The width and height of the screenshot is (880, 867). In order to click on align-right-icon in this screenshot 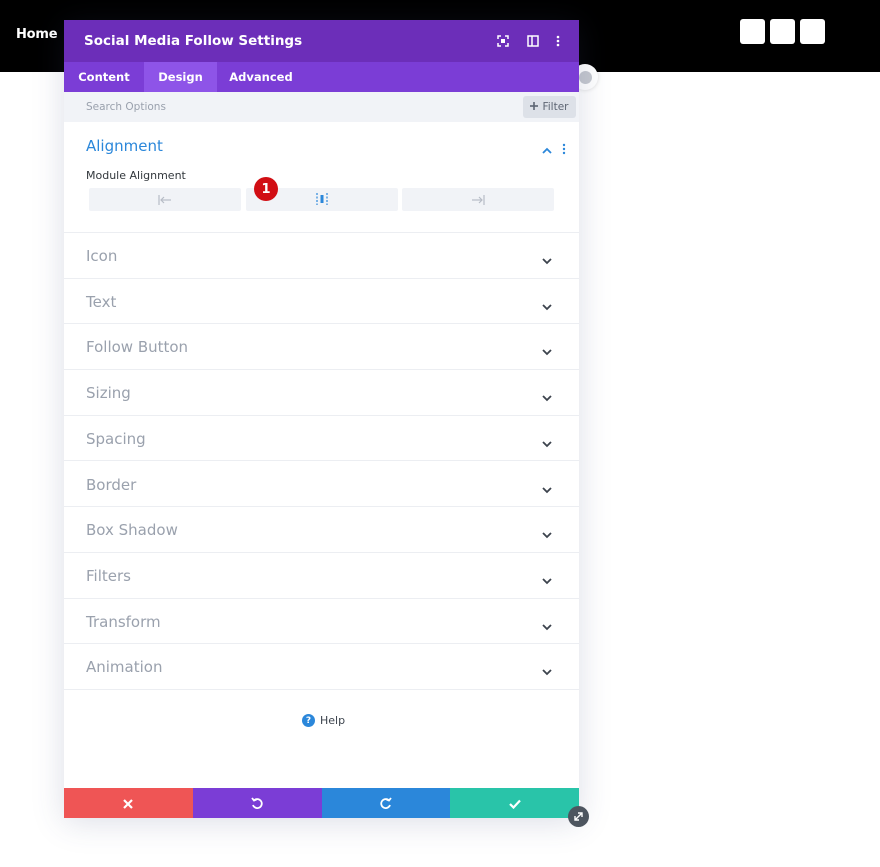, I will do `click(478, 199)`.